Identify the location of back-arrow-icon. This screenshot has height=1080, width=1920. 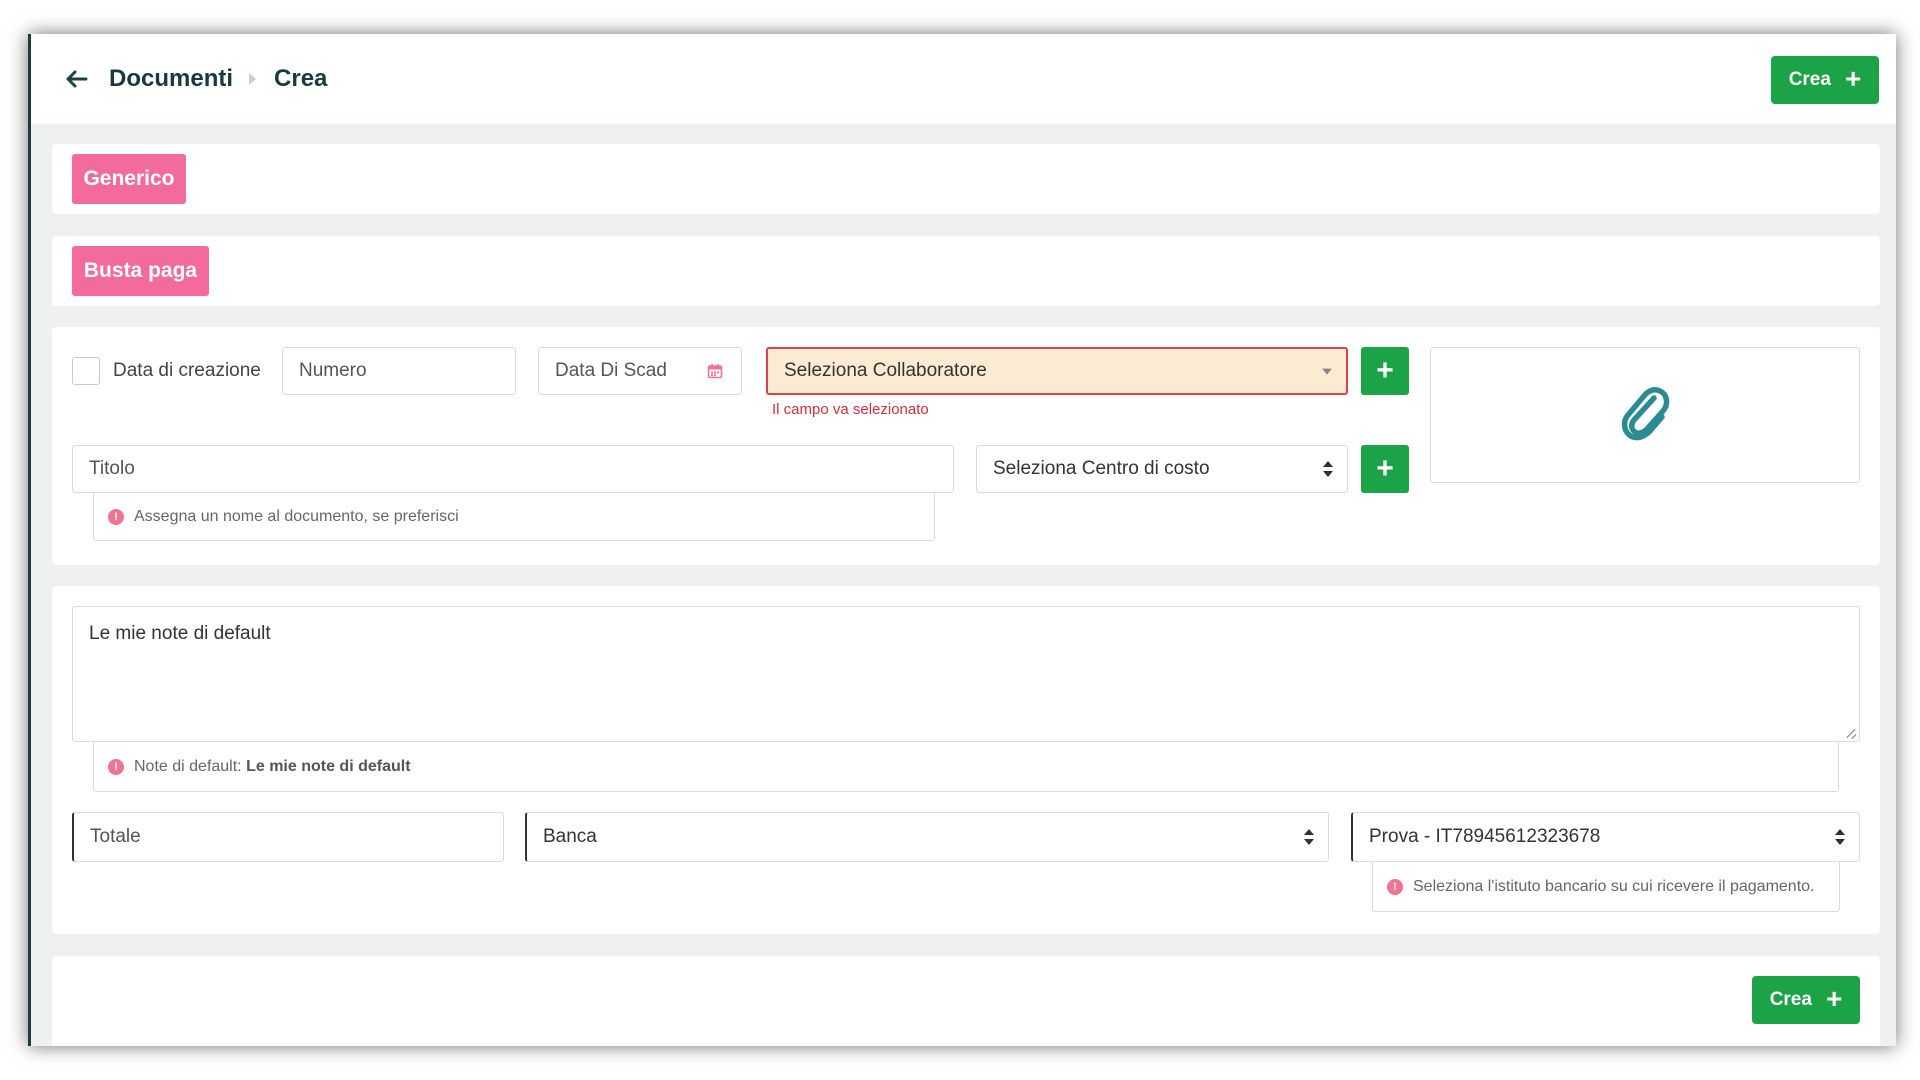
(77, 79).